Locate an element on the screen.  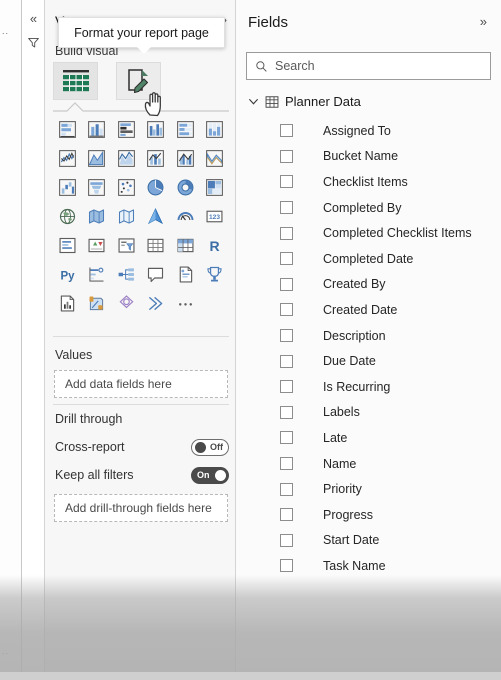
key-influencers-icon is located at coordinates (97, 274).